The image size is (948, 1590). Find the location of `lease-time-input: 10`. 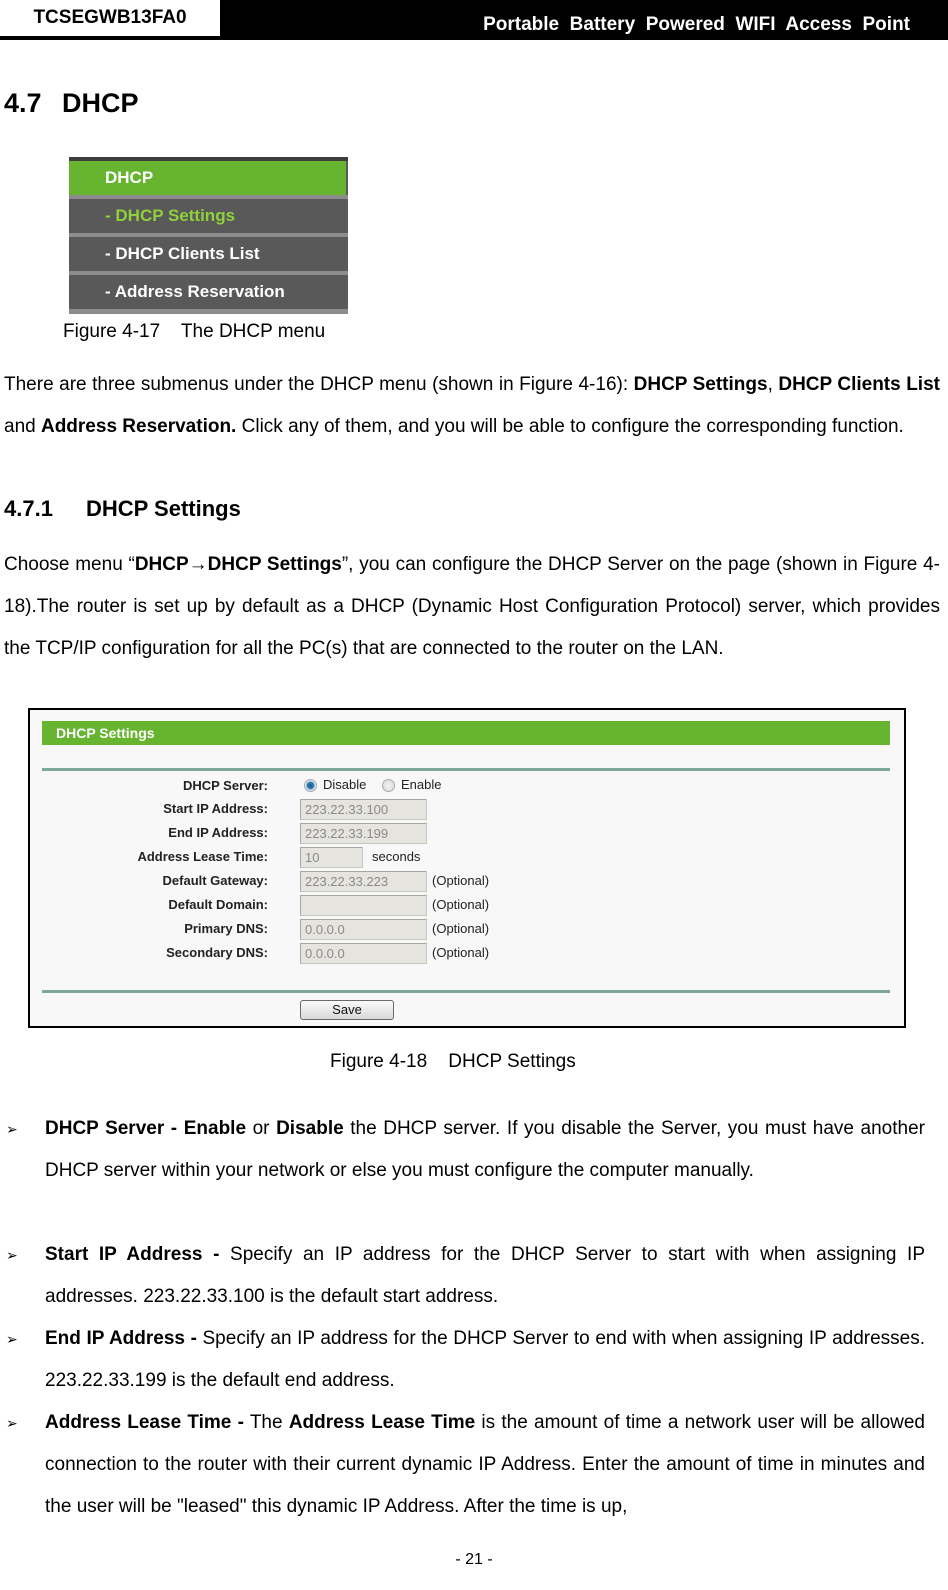

lease-time-input: 10 is located at coordinates (331, 857).